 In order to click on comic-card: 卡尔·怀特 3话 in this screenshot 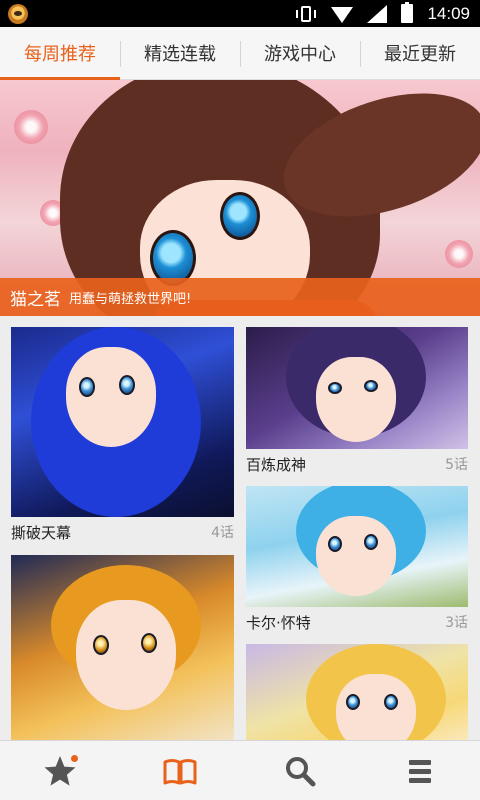, I will do `click(357, 562)`.